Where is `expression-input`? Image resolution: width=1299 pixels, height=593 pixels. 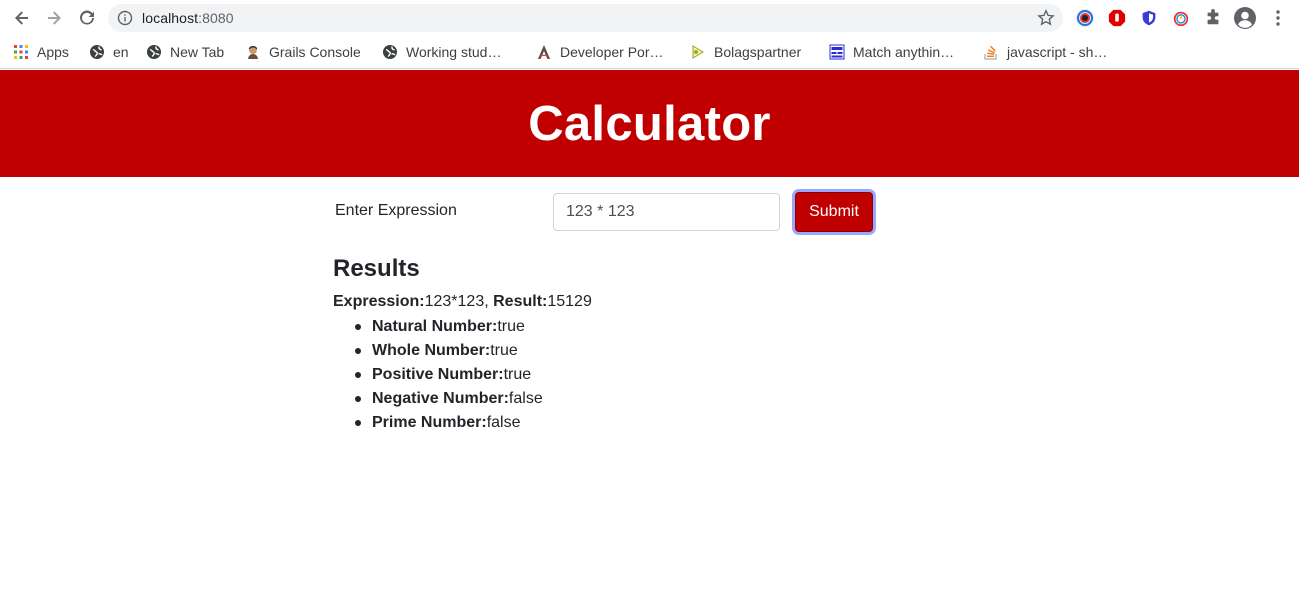 expression-input is located at coordinates (666, 212).